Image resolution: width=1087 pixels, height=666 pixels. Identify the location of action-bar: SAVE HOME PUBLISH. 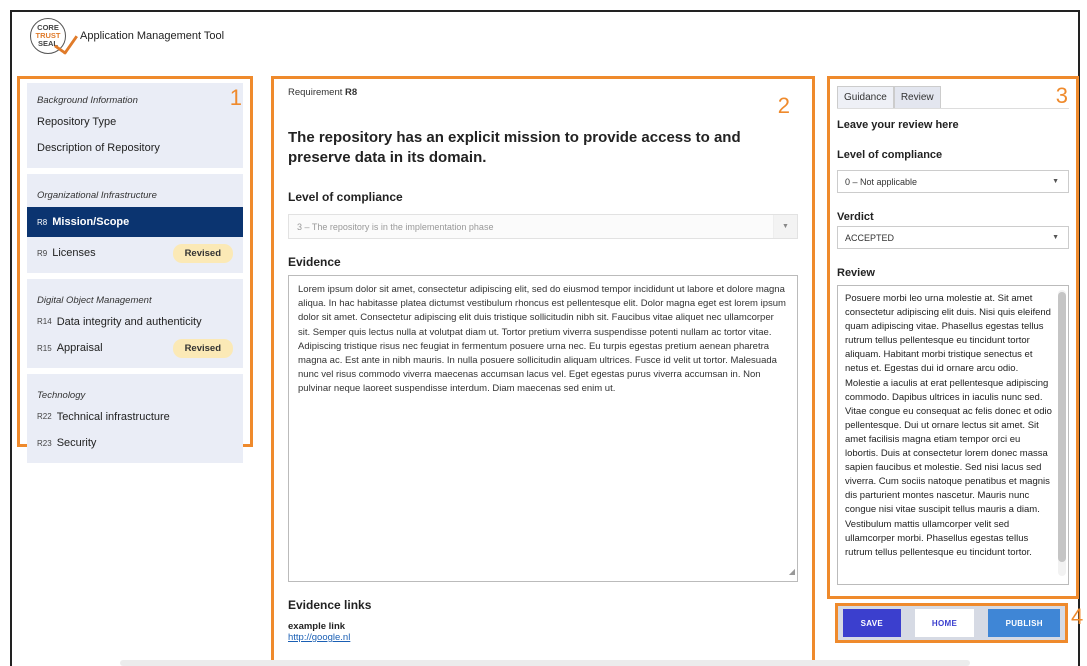
(951, 623).